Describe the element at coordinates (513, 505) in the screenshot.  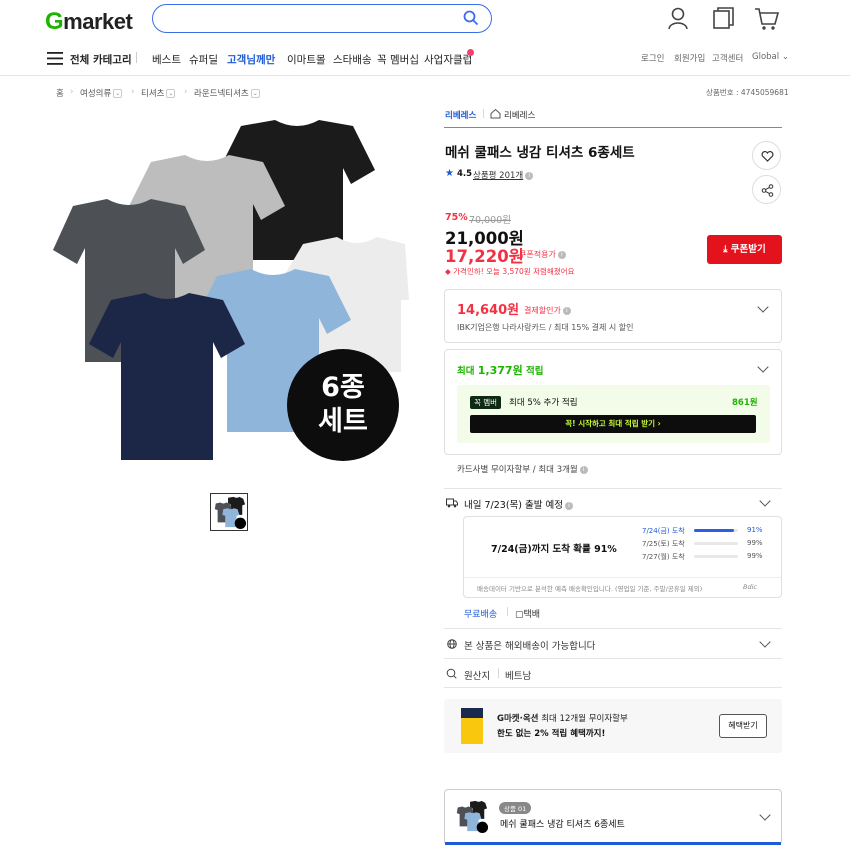
I see `delivery-title-text: 내일 7/23(목) 출발 예정` at that location.